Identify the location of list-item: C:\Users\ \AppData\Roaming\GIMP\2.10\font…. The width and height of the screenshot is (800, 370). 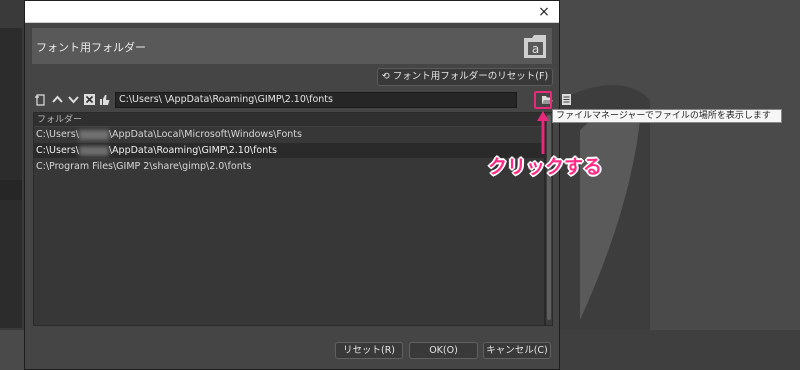
(289, 150).